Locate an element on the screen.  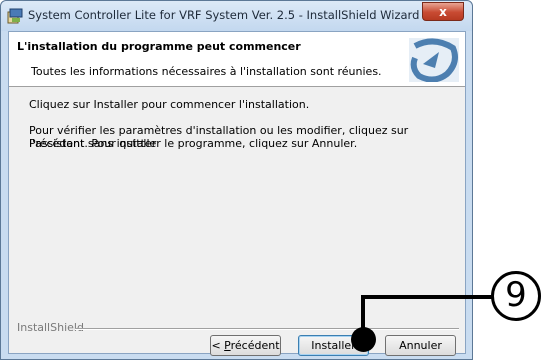
back-button-prefix: < is located at coordinates (218, 345).